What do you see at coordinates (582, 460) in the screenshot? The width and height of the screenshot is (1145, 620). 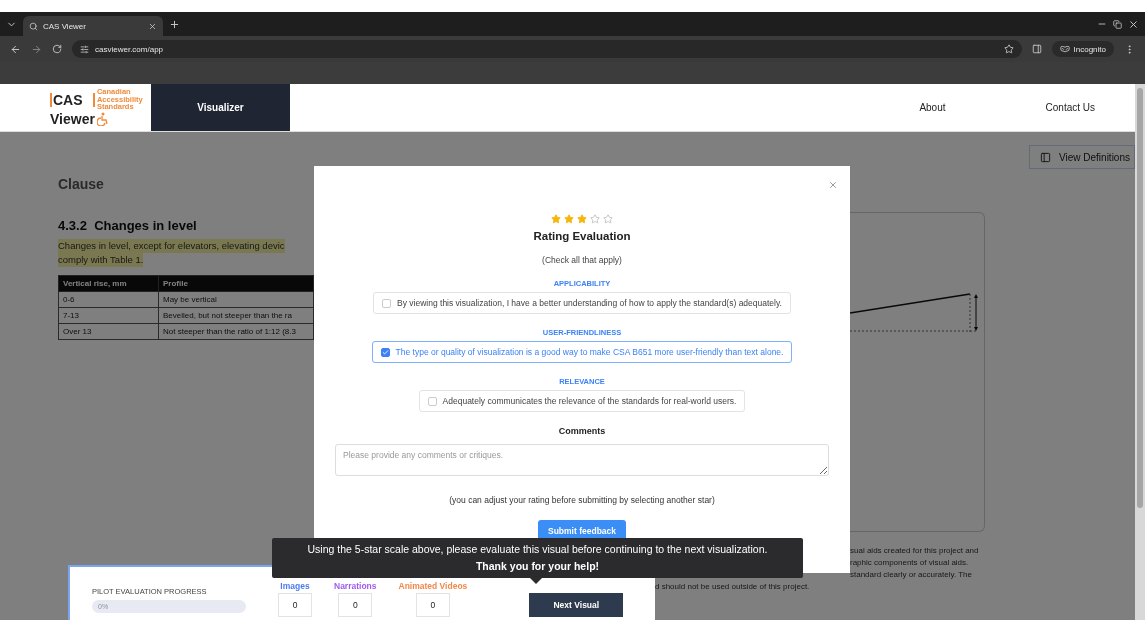 I see `comments-field: Please provide any comments or critiques.` at bounding box center [582, 460].